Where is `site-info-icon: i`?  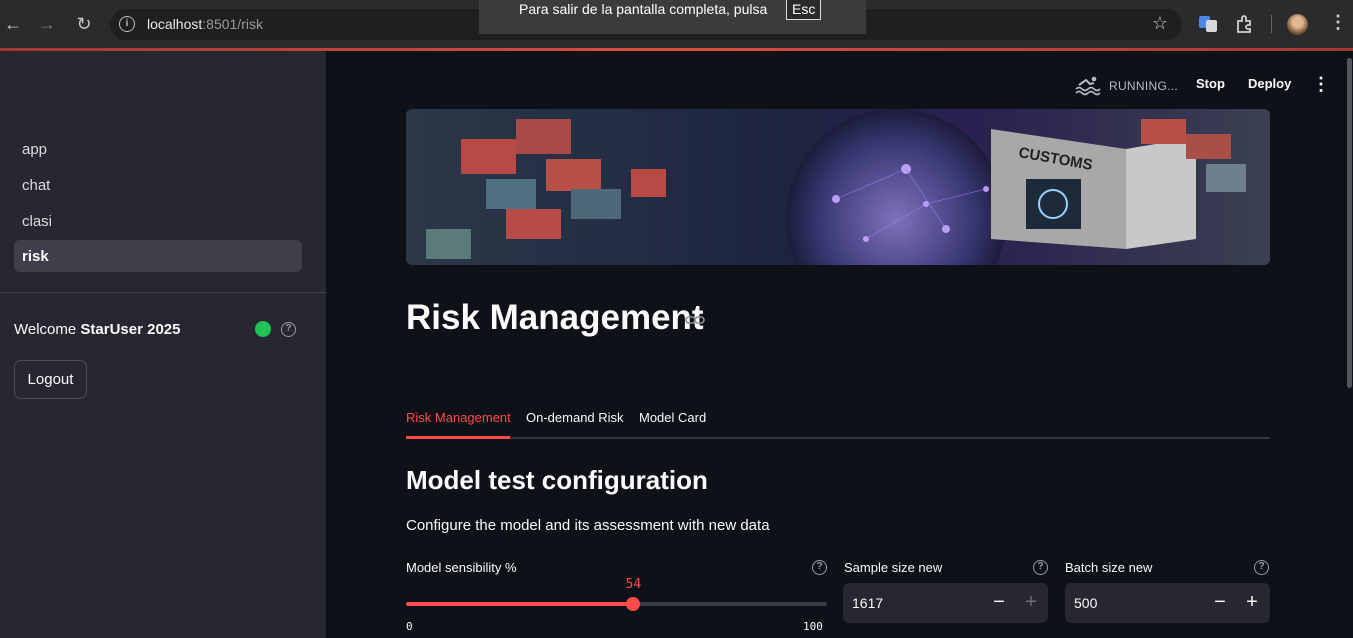 site-info-icon: i is located at coordinates (127, 24).